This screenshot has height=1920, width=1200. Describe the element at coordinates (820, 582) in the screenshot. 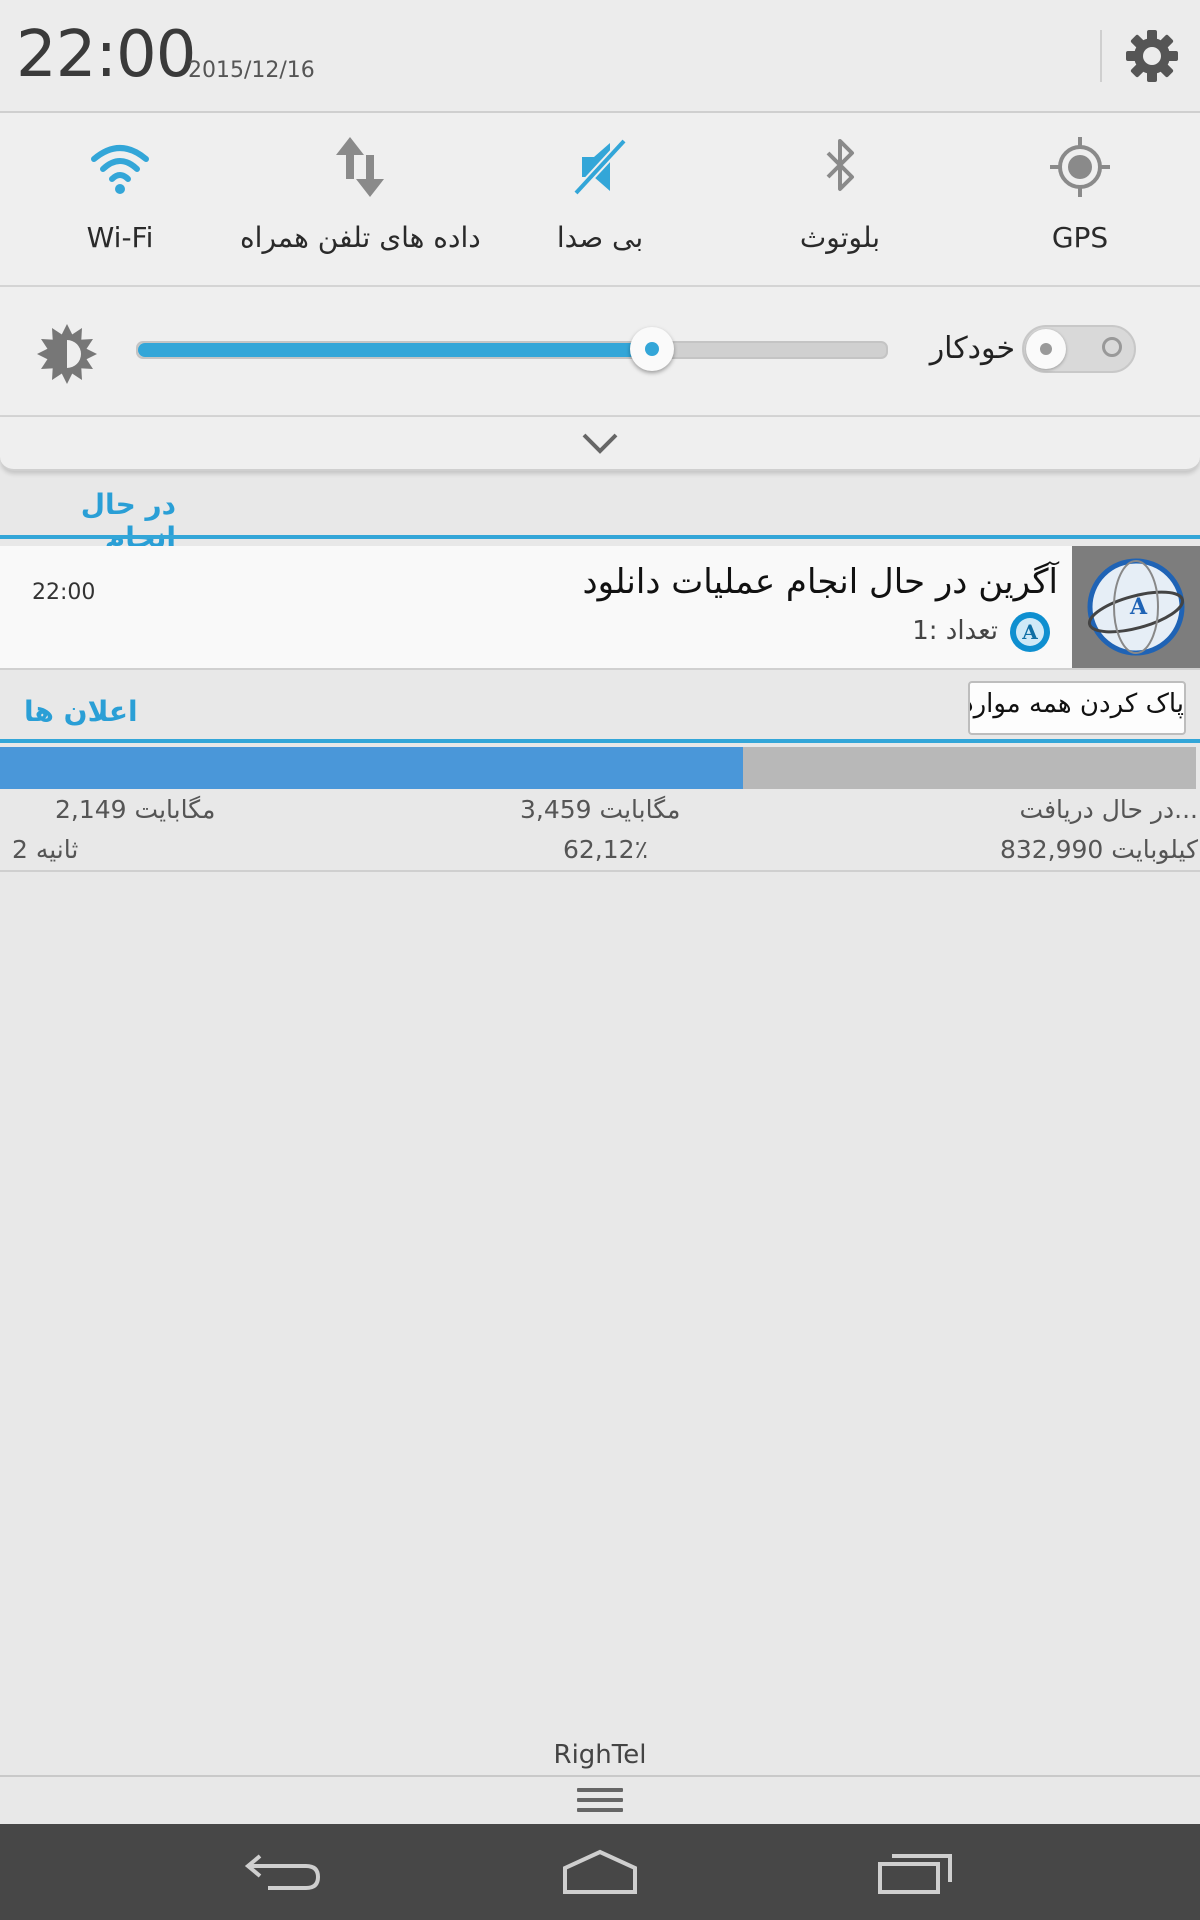

I see `notification-title: آگرین در حال انجام عملیات دانلود` at that location.